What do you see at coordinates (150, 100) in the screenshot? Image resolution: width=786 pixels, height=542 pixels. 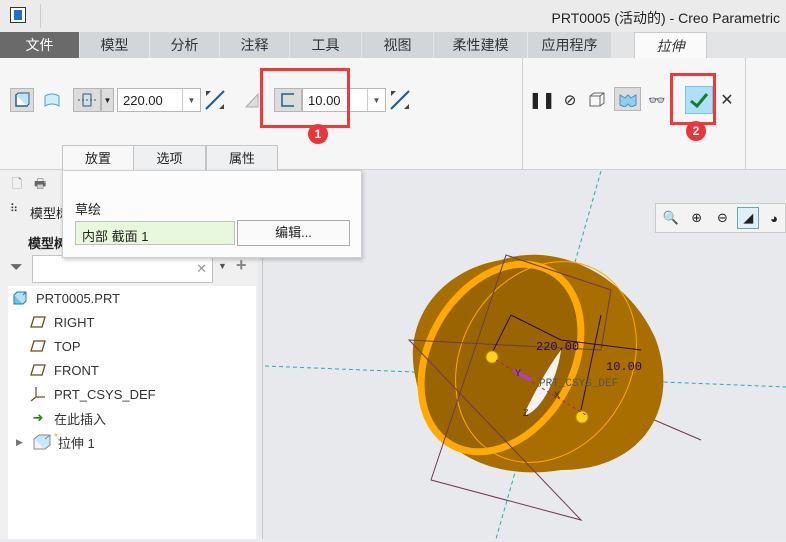 I see `depth-value: 220.00` at bounding box center [150, 100].